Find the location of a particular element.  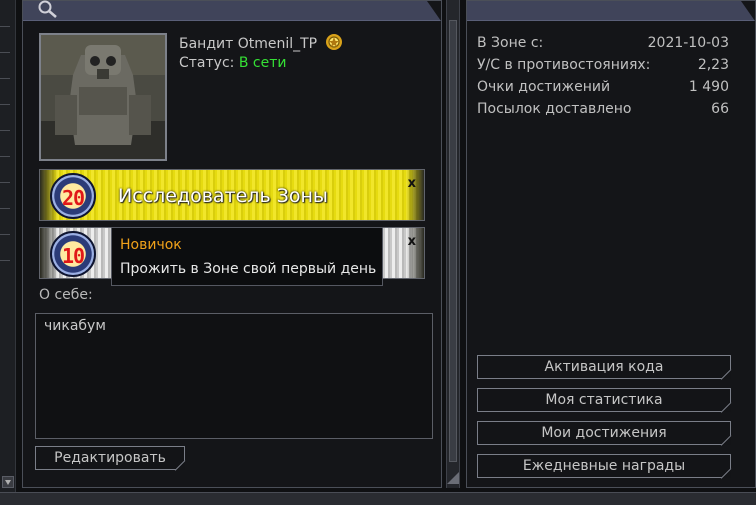

stat-label: Посылок доставлено is located at coordinates (554, 109).